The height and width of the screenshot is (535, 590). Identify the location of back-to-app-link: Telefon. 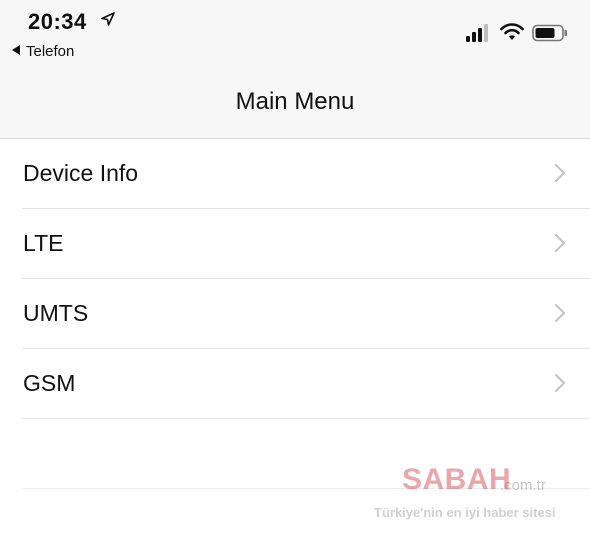
(43, 51).